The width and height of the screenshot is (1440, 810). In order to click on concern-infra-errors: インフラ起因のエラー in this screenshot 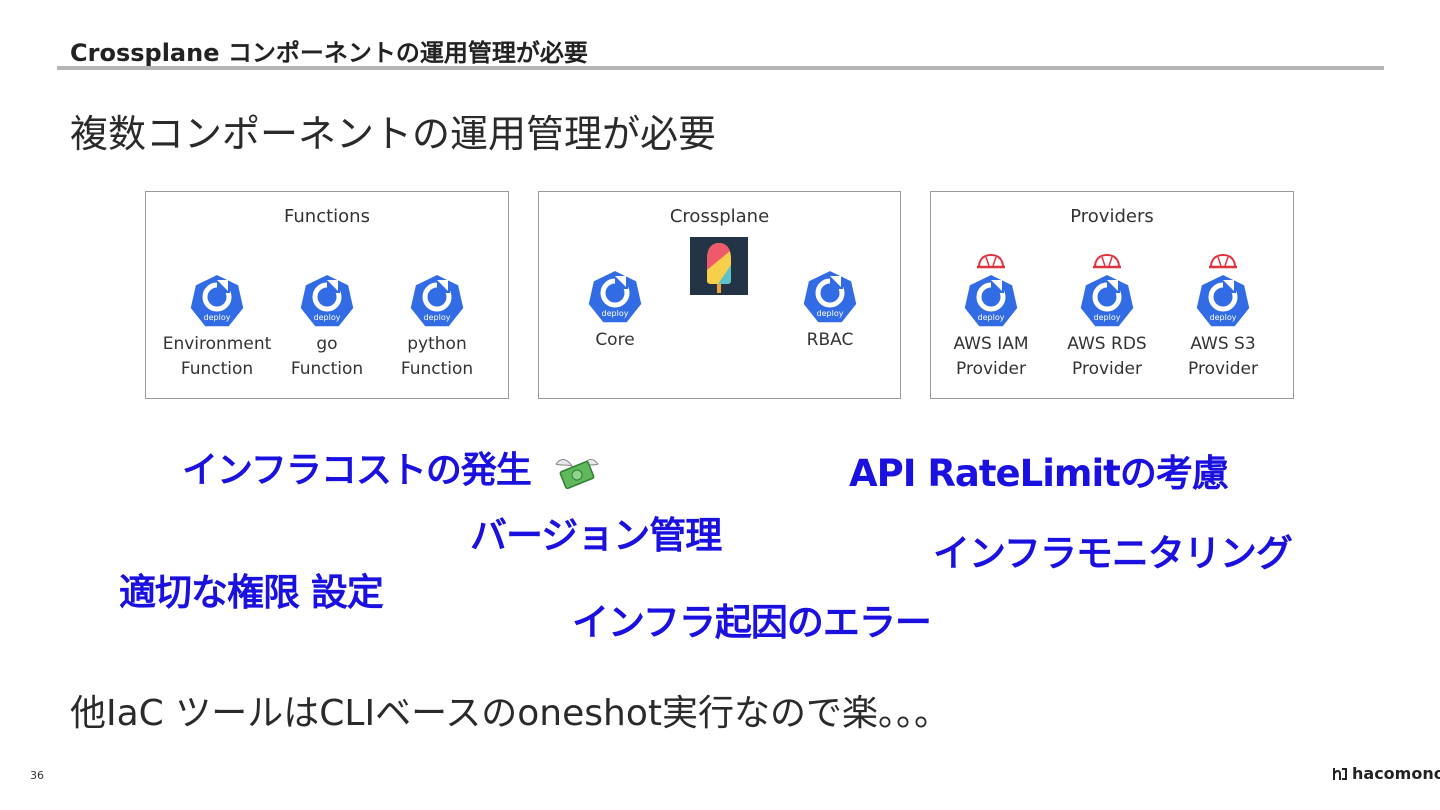, I will do `click(752, 622)`.